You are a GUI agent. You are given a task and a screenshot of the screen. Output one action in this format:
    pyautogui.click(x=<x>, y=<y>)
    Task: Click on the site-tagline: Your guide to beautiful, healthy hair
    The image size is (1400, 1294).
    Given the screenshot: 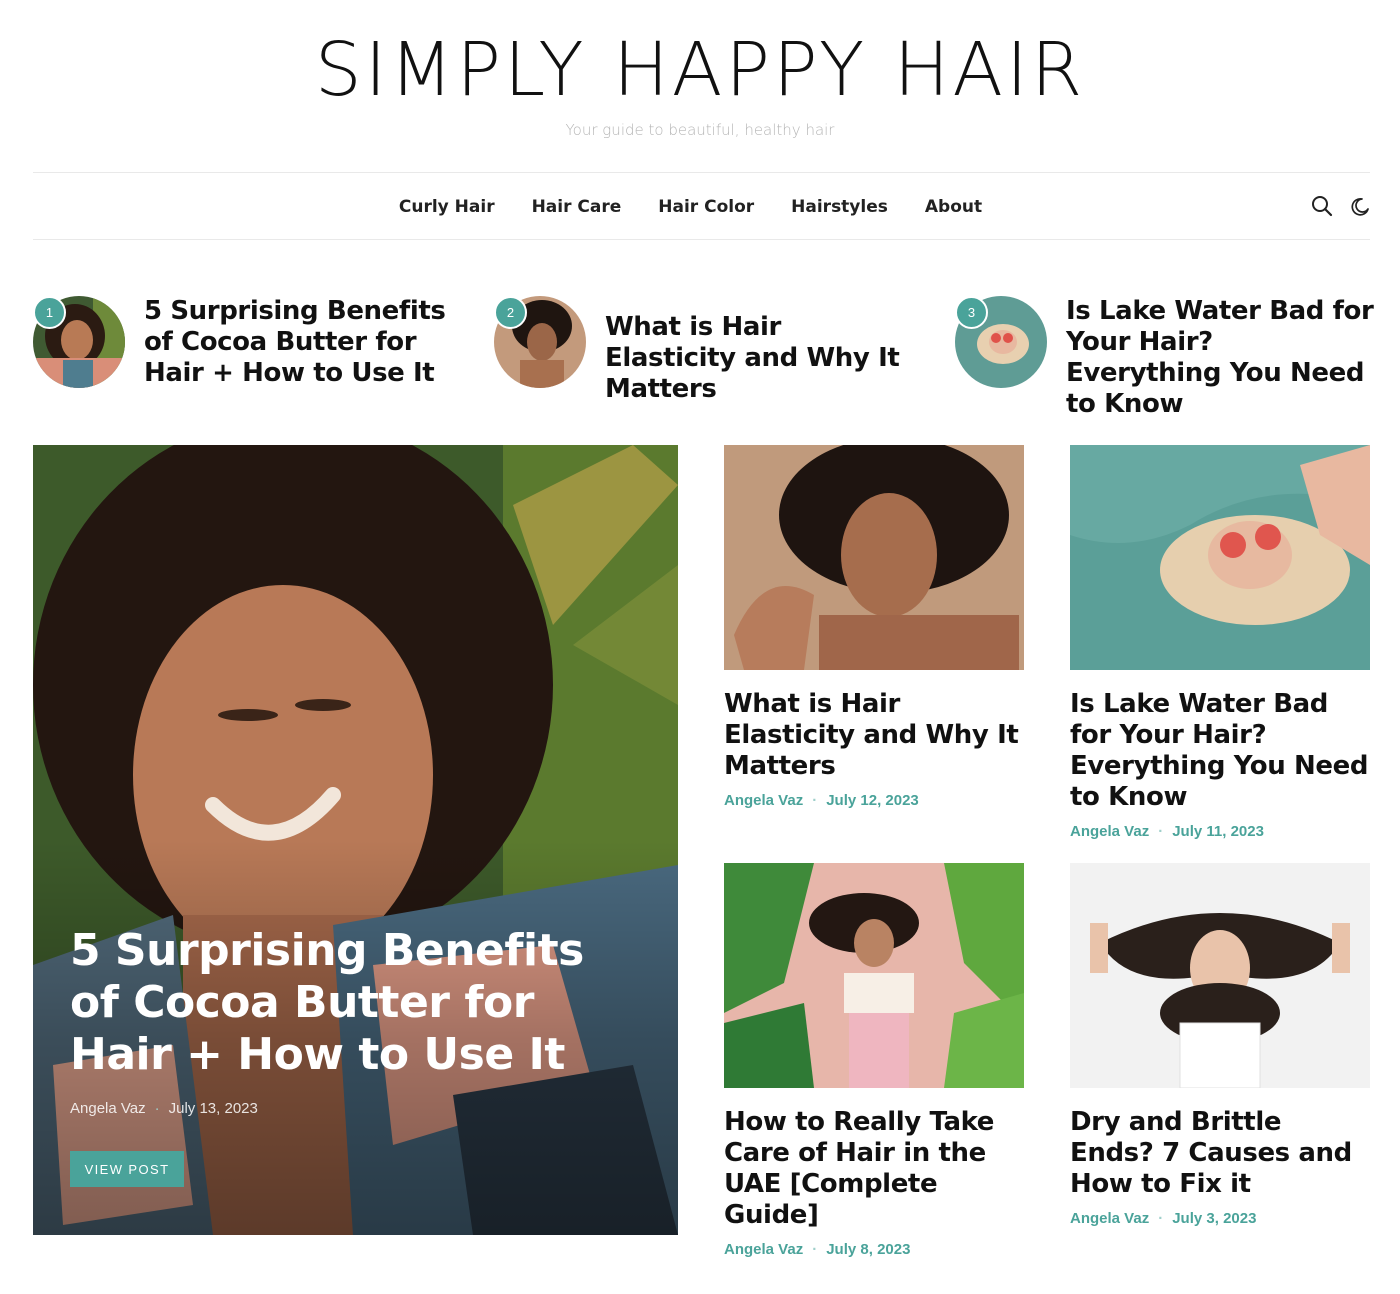 What is the action you would take?
    pyautogui.click(x=700, y=130)
    